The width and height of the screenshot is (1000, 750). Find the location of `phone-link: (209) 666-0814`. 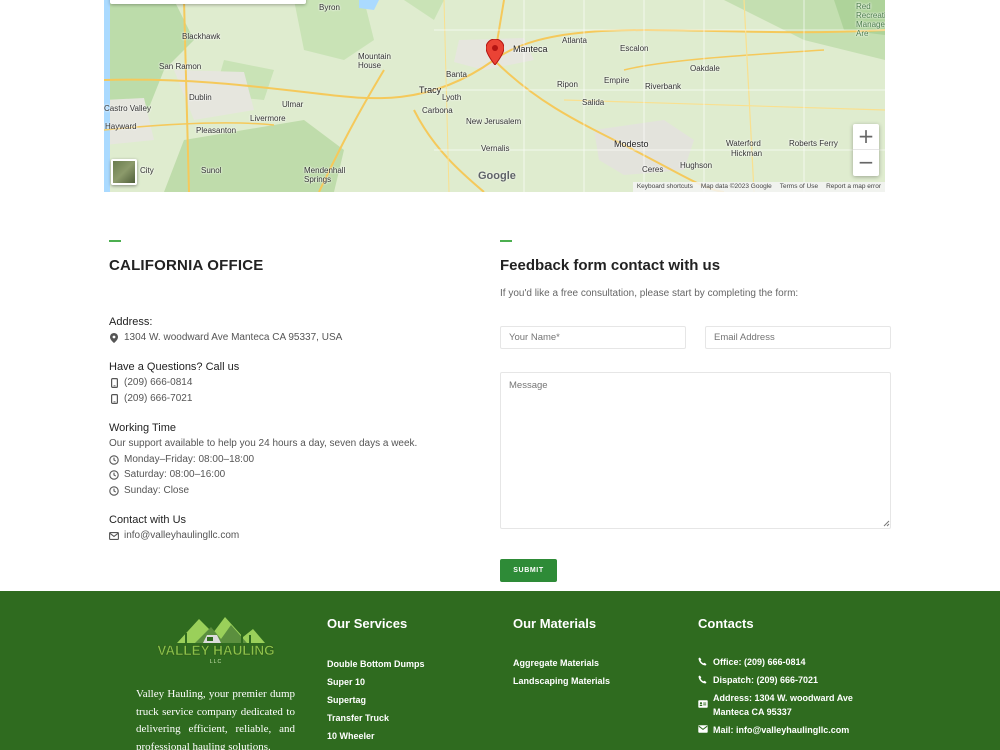

phone-link: (209) 666-0814 is located at coordinates (158, 382).